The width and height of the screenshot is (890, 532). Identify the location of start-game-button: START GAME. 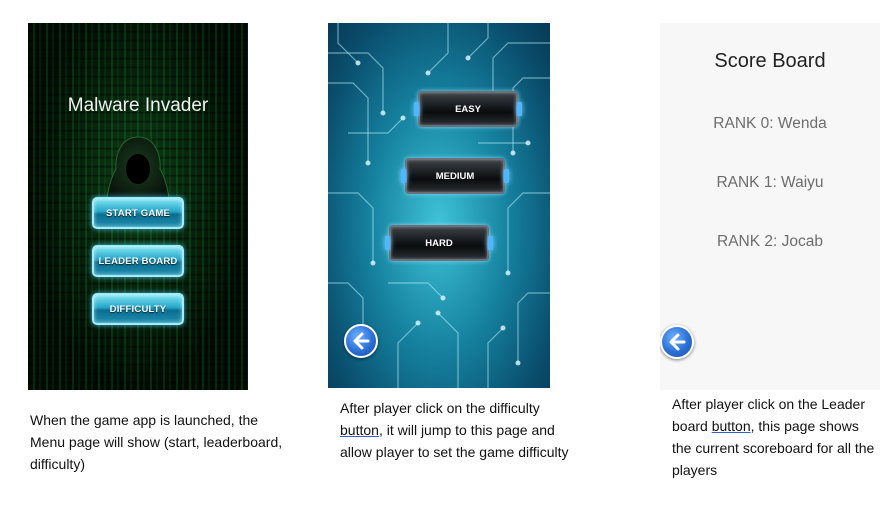
(138, 213).